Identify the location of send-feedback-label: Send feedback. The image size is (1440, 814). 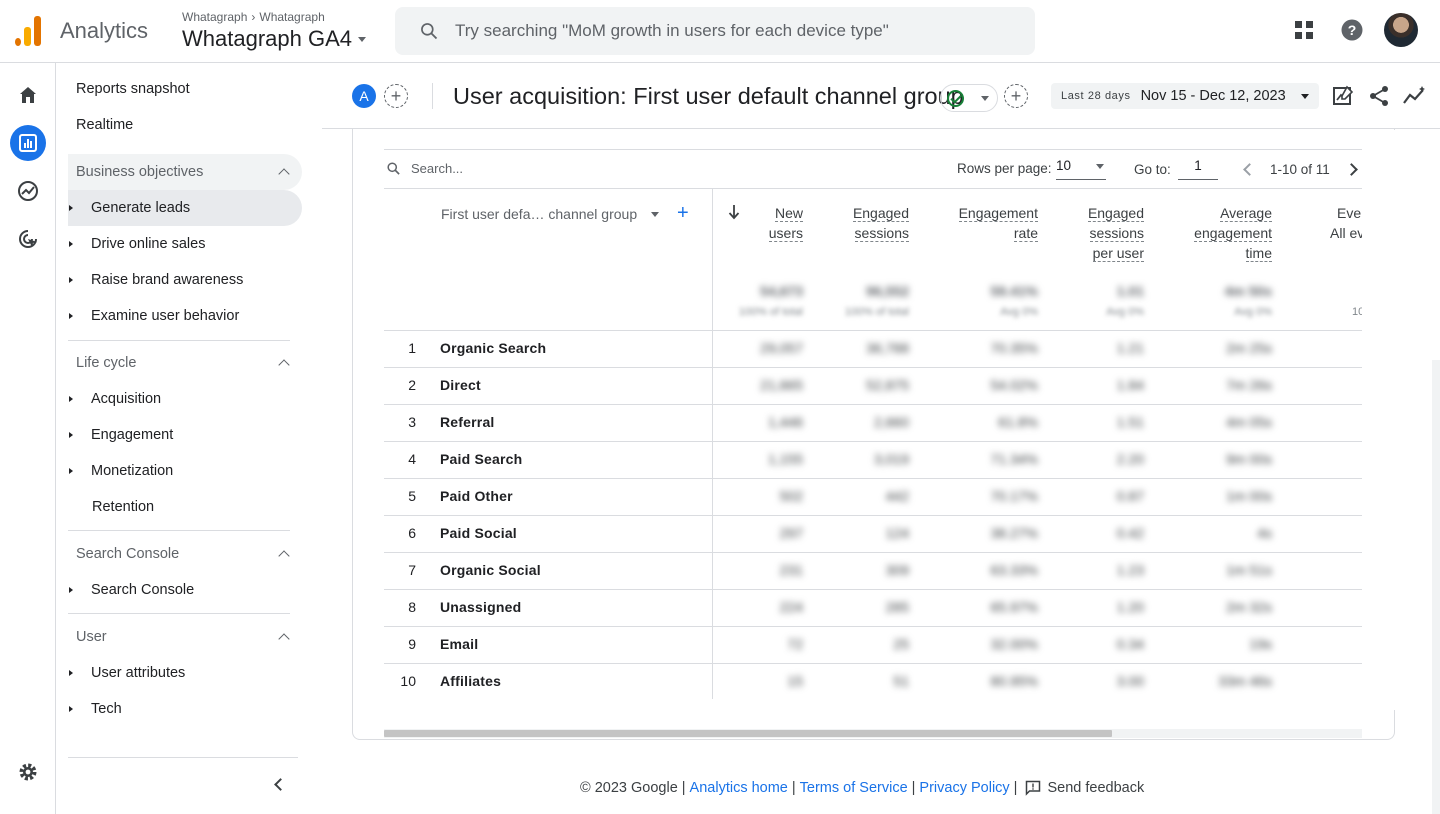
(1096, 788).